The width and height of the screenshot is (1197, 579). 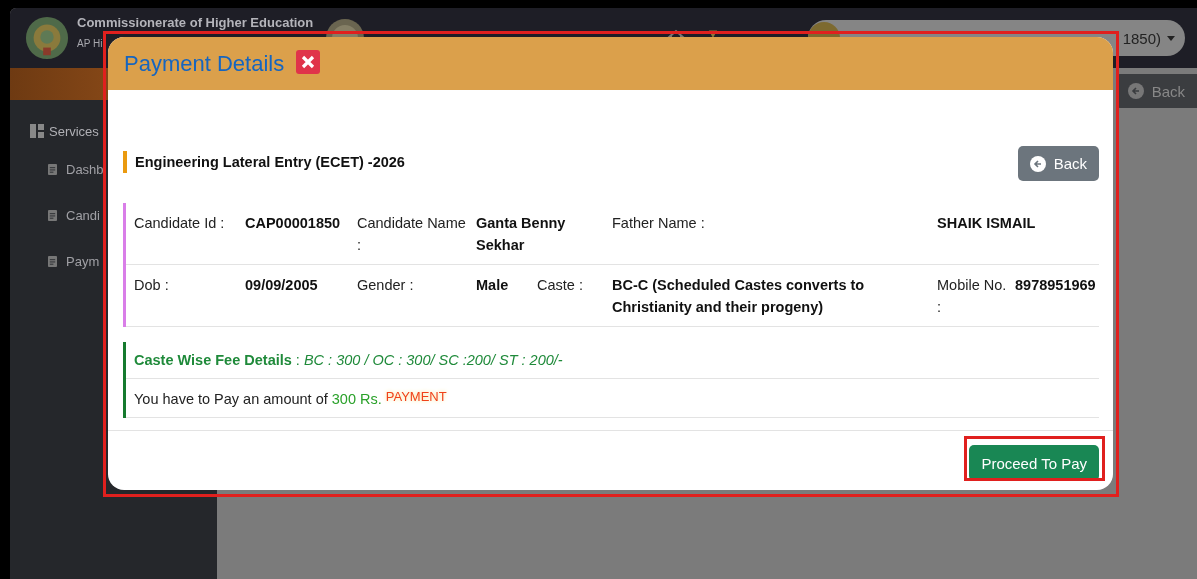 I want to click on proceed-button: Proceed To Pay, so click(x=1034, y=463).